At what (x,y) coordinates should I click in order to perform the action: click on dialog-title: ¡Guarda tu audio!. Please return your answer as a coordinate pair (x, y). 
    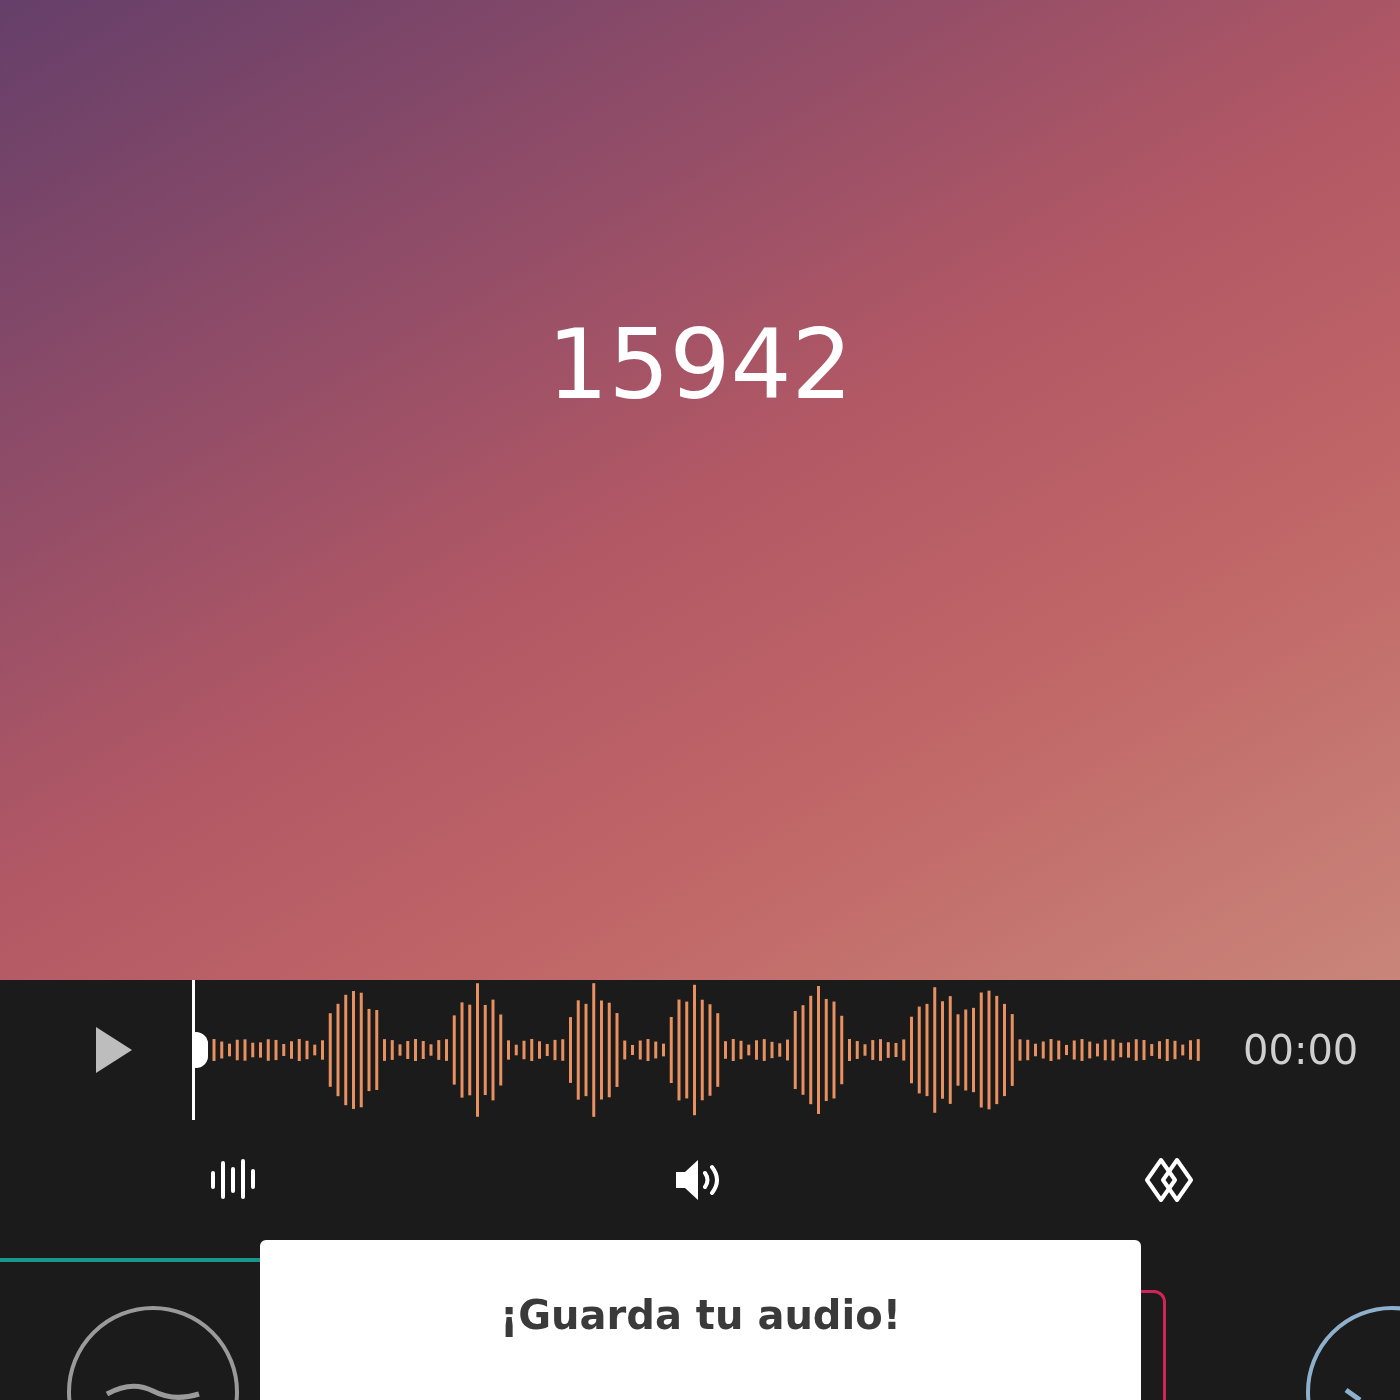
    Looking at the image, I should click on (700, 1316).